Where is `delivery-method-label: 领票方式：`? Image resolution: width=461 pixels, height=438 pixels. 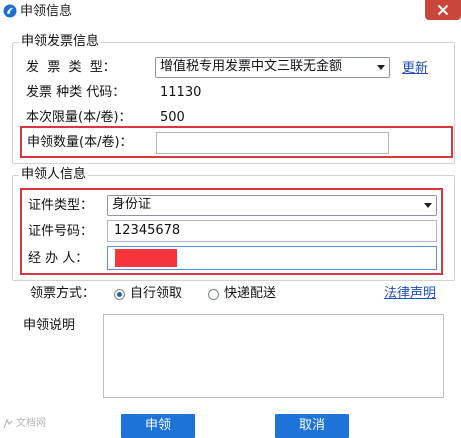
delivery-method-label: 领票方式： is located at coordinates (63, 293).